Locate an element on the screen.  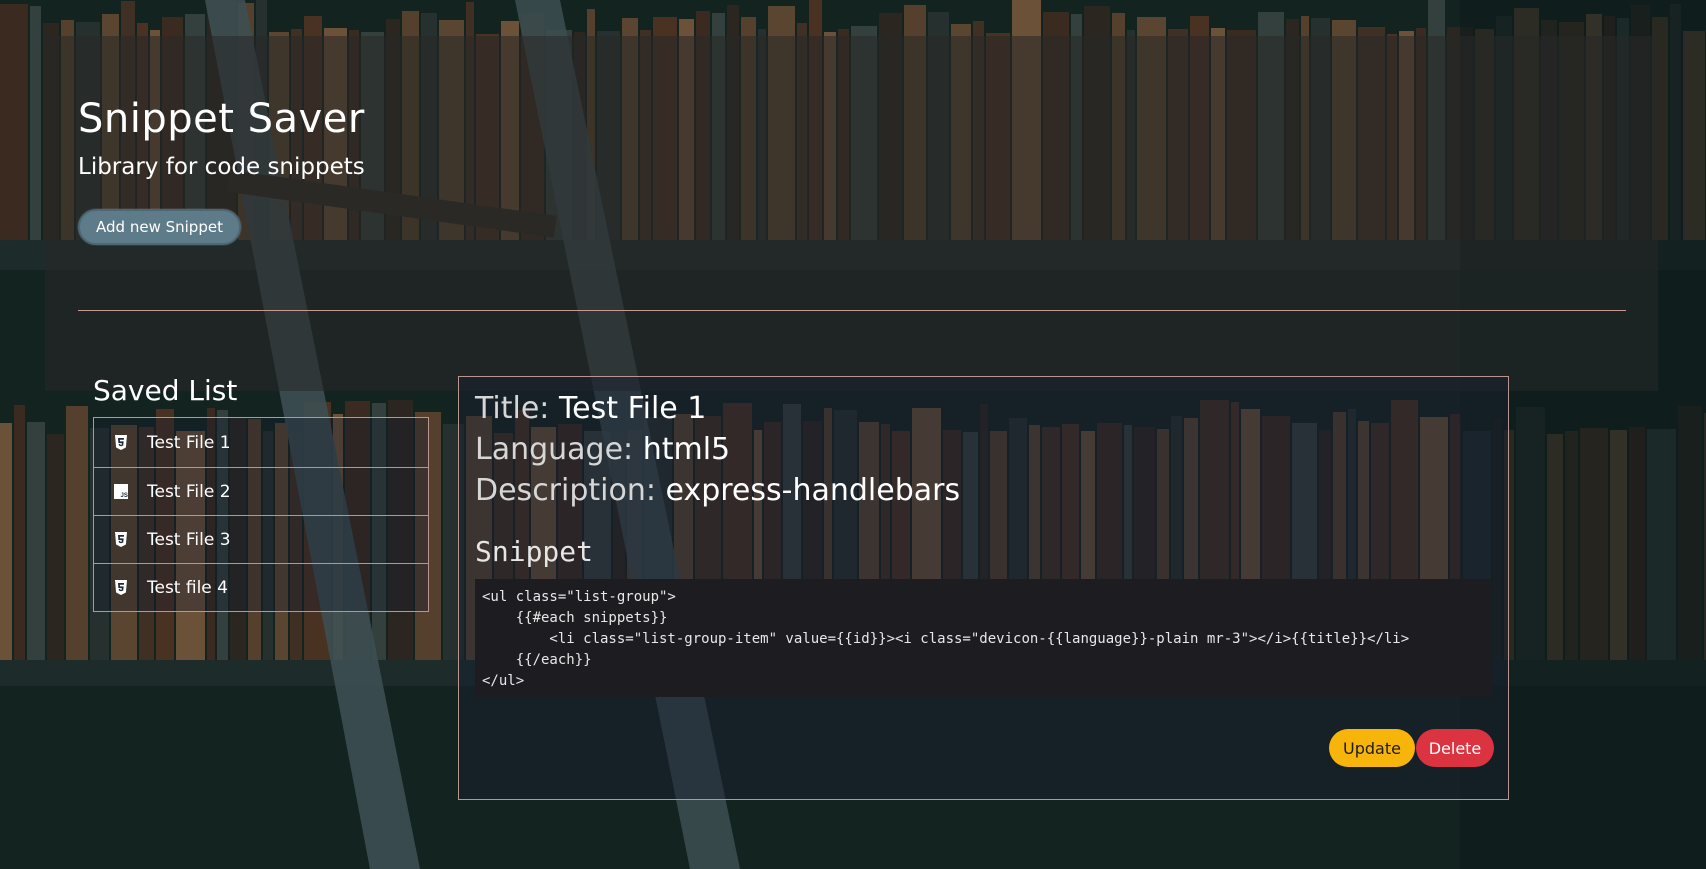
saved-list-item-2: JS Test File 2 is located at coordinates (261, 491).